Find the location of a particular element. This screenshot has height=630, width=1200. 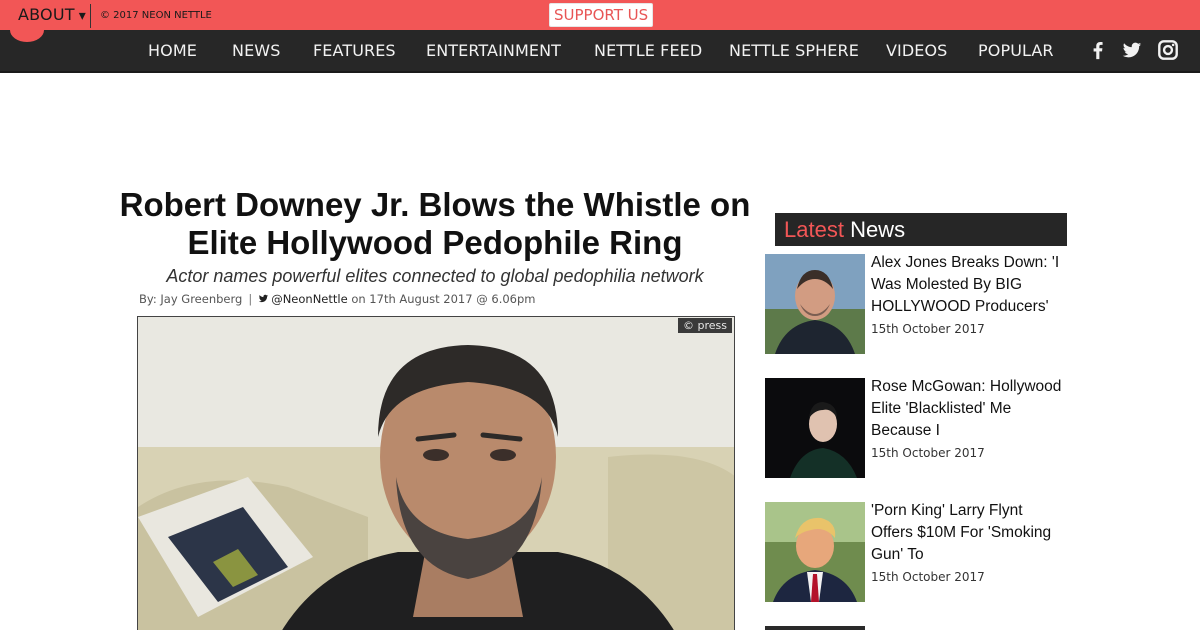

author-name: By: Jay Greenberg is located at coordinates (190, 299).